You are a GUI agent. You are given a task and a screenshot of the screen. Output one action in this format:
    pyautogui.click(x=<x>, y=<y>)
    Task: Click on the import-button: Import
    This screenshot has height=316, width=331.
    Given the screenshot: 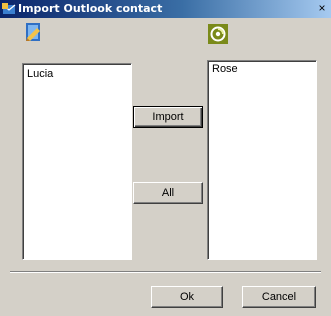 What is the action you would take?
    pyautogui.click(x=168, y=117)
    